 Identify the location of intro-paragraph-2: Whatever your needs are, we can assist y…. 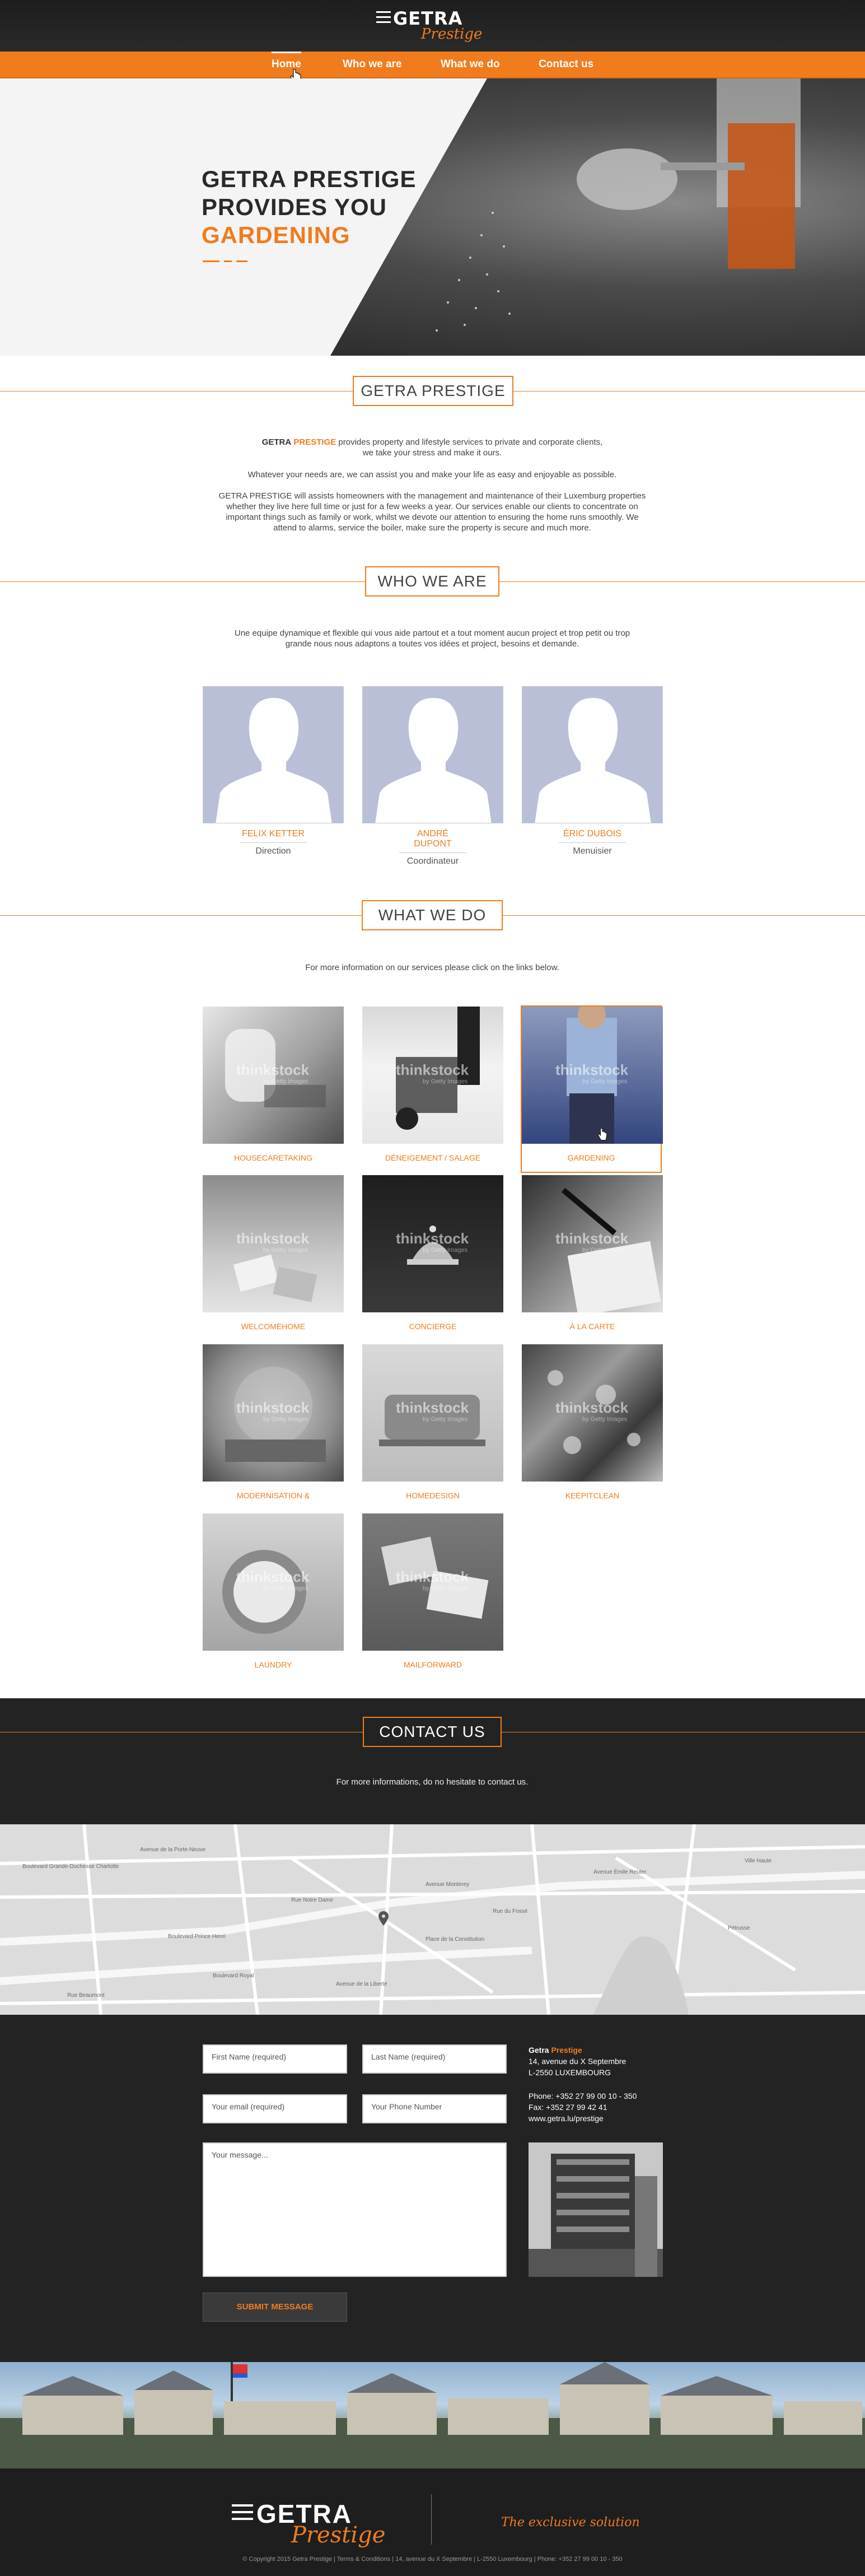
(432, 474).